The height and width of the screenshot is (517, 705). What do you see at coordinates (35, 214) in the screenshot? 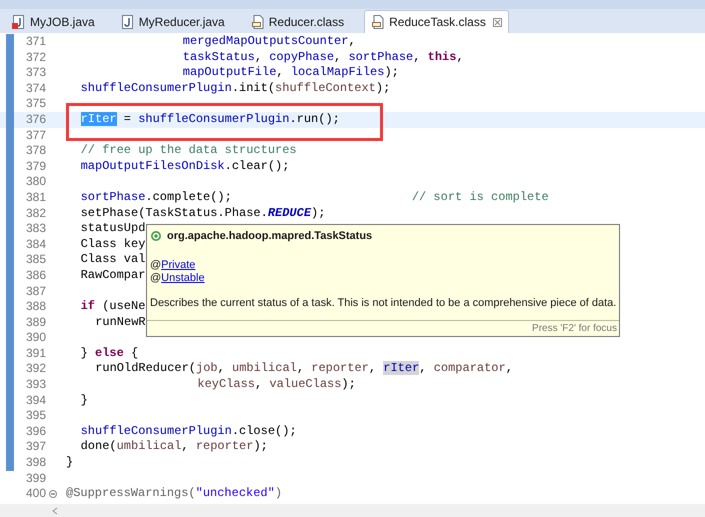
I see `line-number: 382` at bounding box center [35, 214].